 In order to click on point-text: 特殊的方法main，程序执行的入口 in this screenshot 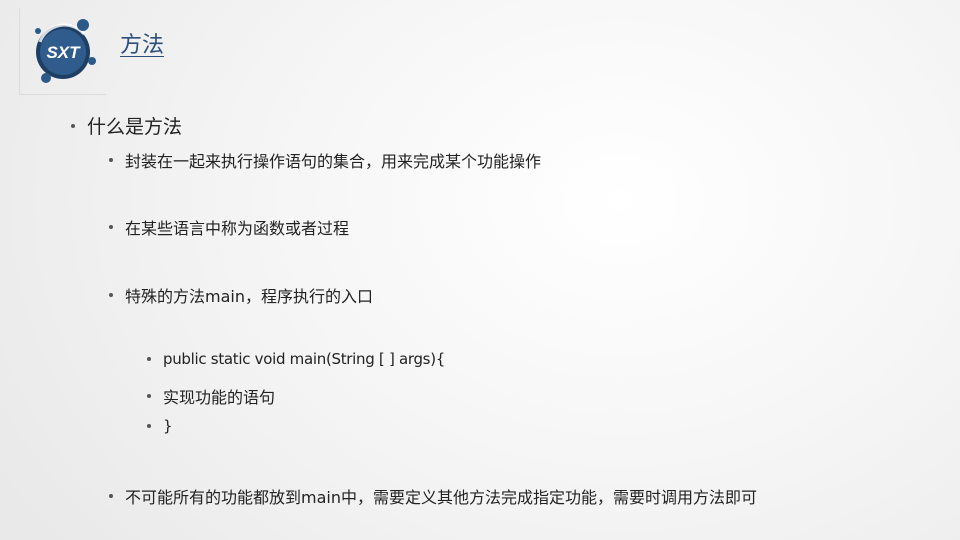, I will do `click(249, 296)`.